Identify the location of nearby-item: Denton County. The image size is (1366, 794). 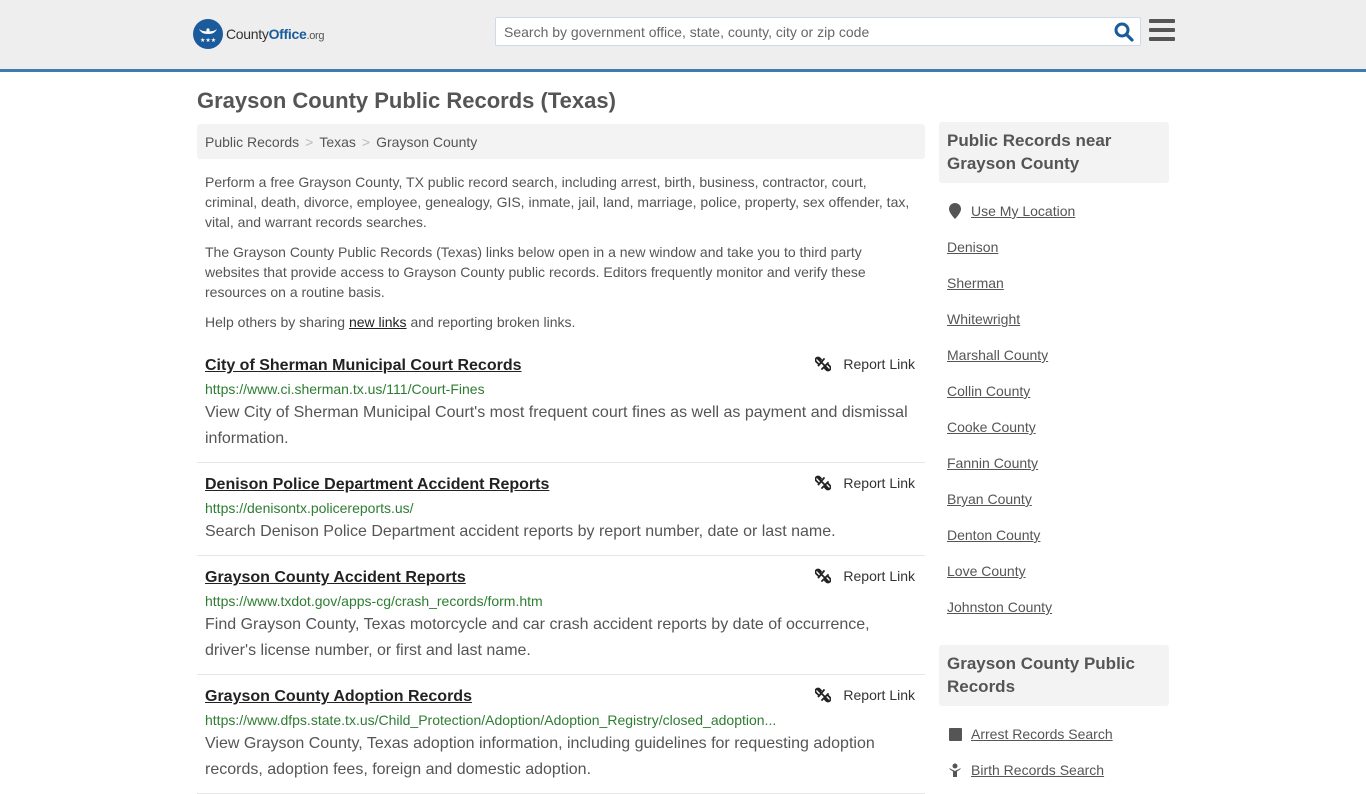
(1054, 535).